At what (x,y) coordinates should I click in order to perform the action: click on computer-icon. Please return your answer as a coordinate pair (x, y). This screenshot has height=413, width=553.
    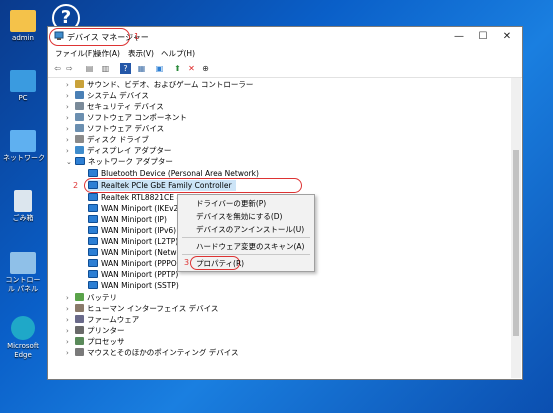
    Looking at the image, I should click on (23, 81).